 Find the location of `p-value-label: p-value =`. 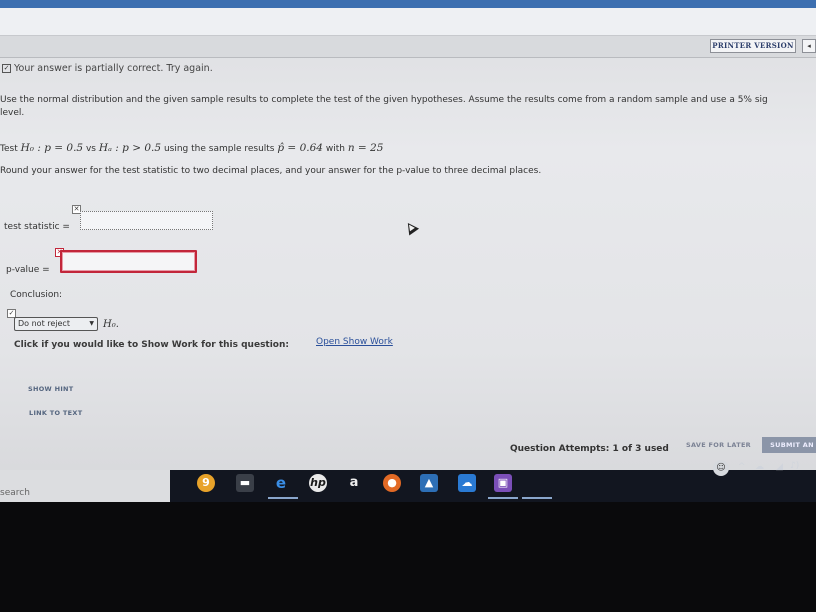

p-value-label: p-value = is located at coordinates (28, 270).